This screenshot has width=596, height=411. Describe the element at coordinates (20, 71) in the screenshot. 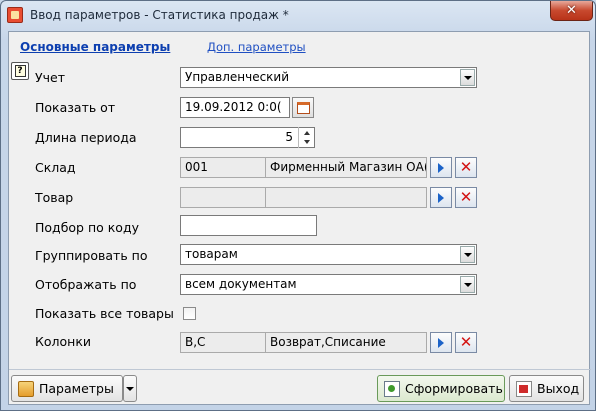

I see `help-icon: ?` at that location.